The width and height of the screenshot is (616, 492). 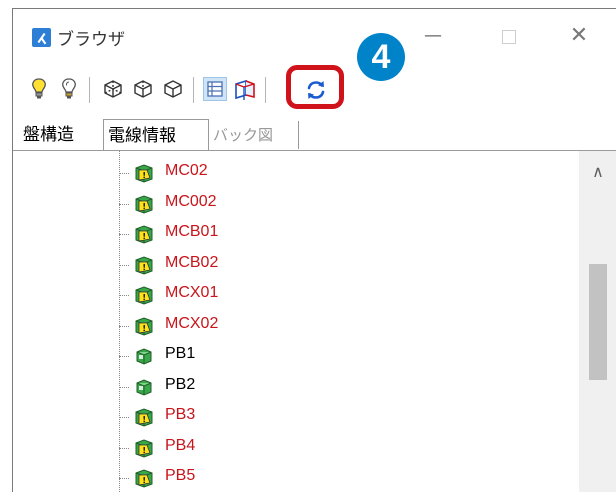 I want to click on maximize-icon, so click(x=509, y=36).